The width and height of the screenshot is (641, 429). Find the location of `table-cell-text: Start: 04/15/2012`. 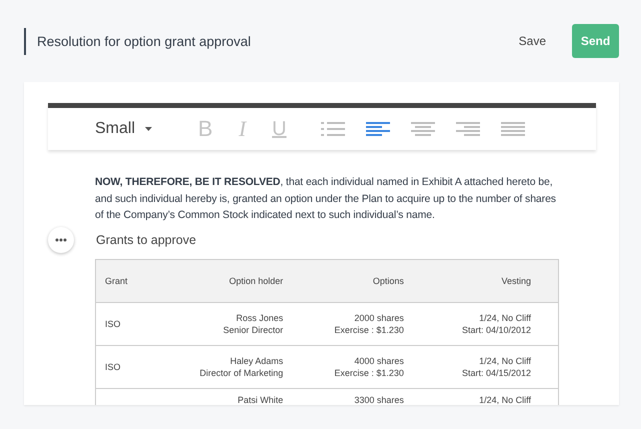

table-cell-text: Start: 04/15/2012 is located at coordinates (495, 372).